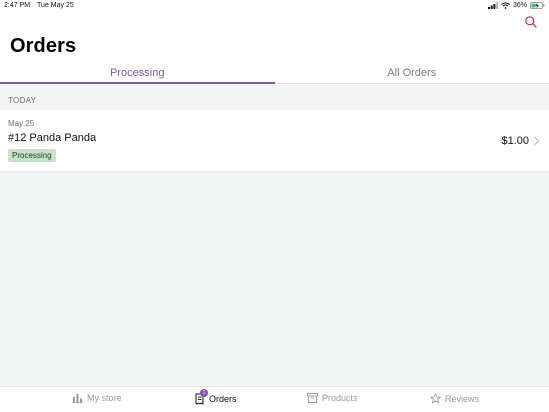 This screenshot has width=549, height=412. What do you see at coordinates (21, 123) in the screenshot?
I see `order-date: May 25` at bounding box center [21, 123].